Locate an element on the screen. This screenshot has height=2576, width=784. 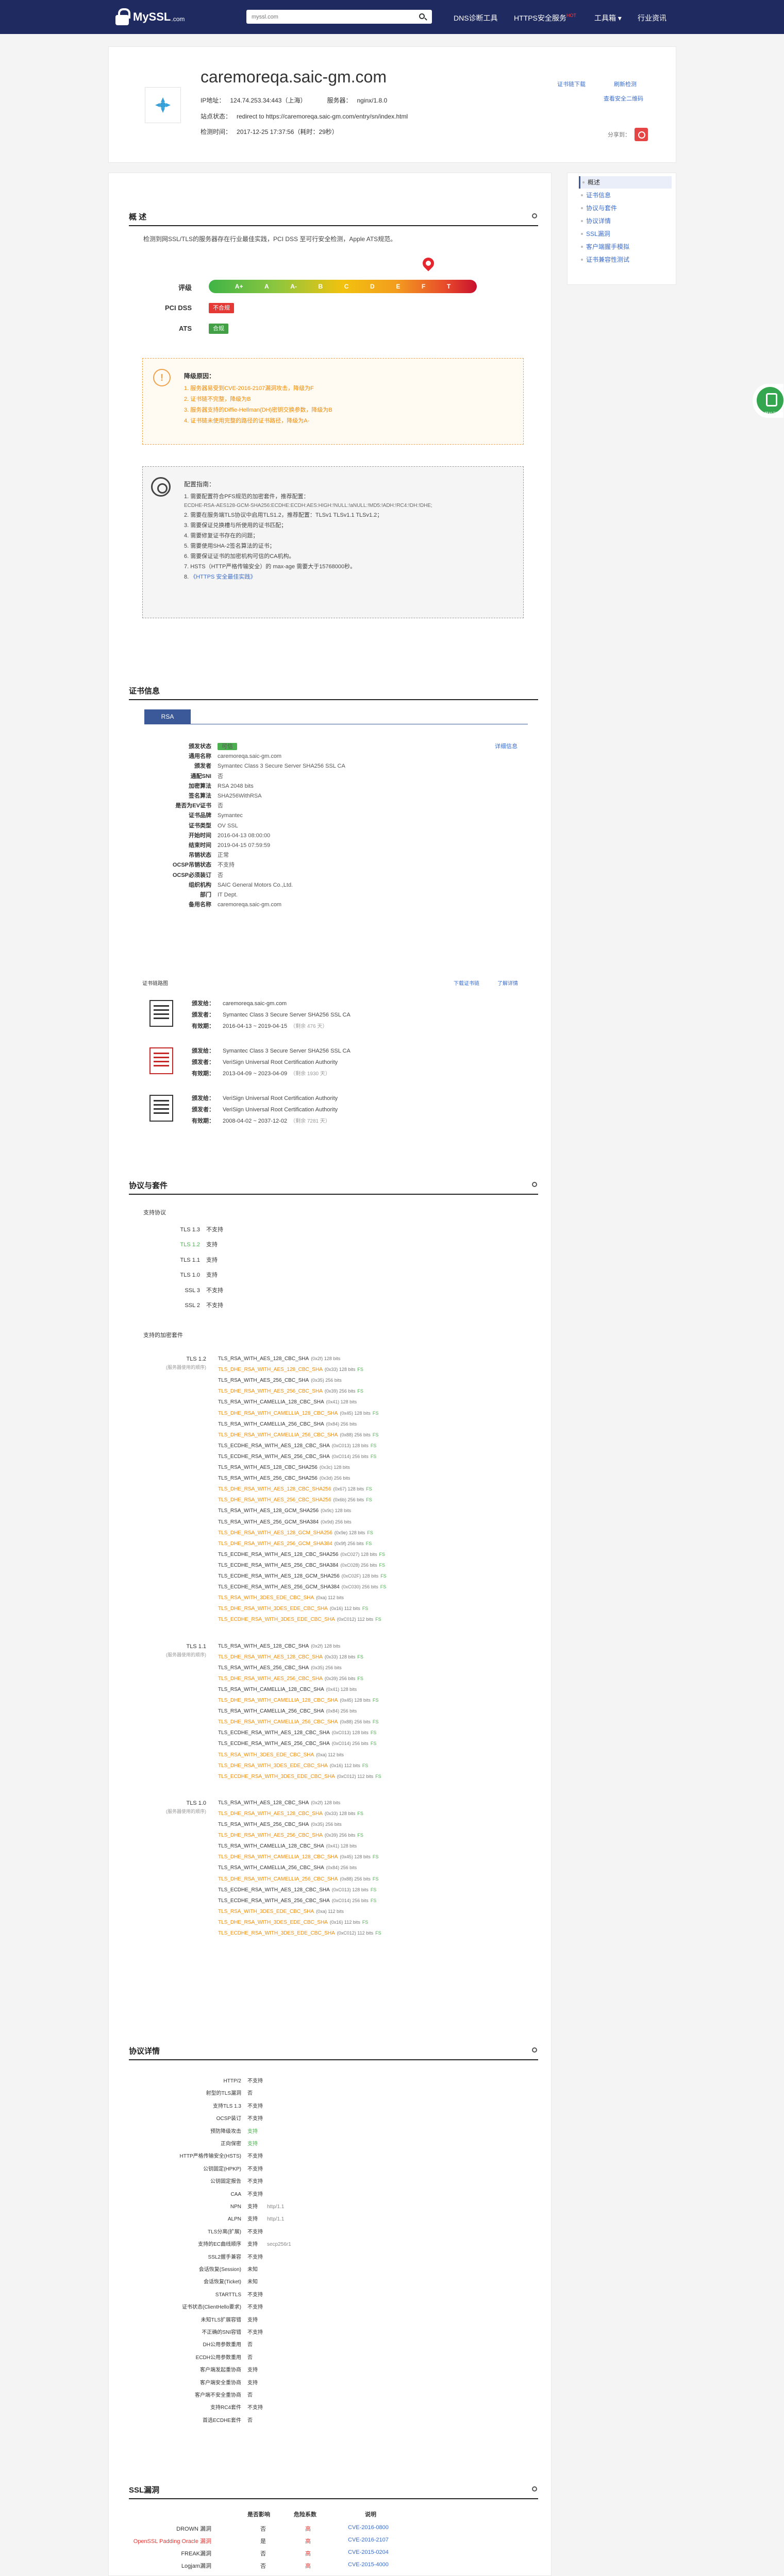
nav-https-service: HTTPS安全服务HOT is located at coordinates (545, 18).